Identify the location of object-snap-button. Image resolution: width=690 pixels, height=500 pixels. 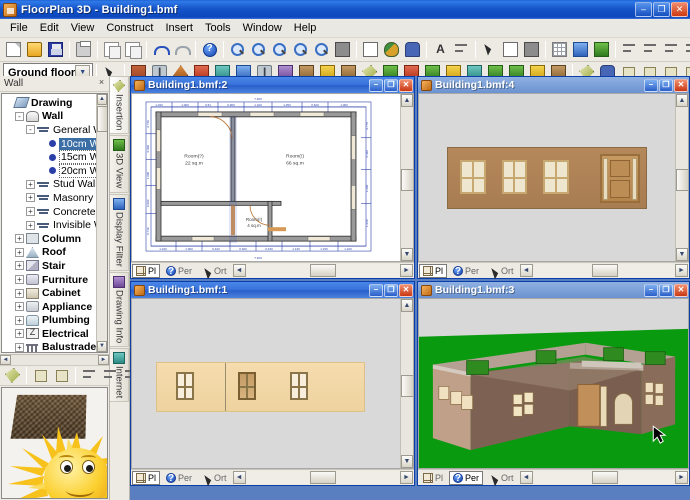
(601, 49).